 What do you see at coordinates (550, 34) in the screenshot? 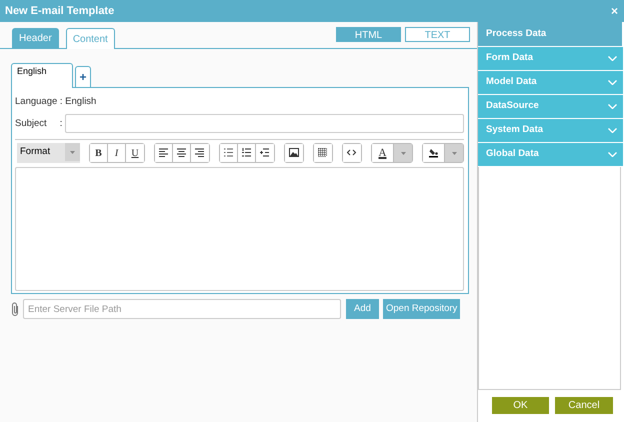
I see `panel-header: Process Data` at bounding box center [550, 34].